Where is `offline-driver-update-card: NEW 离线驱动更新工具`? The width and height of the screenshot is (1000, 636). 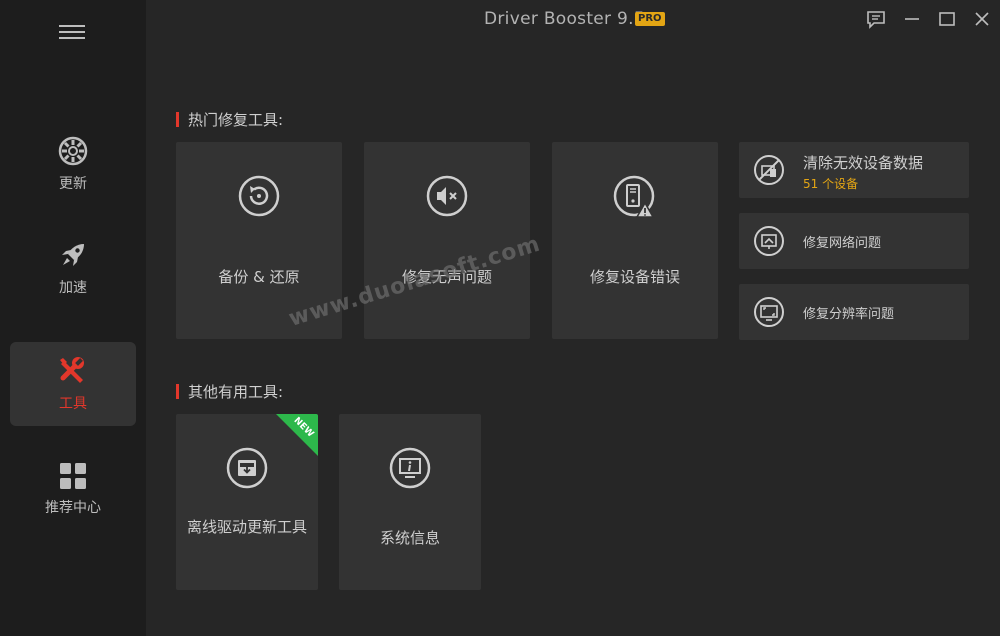 offline-driver-update-card: NEW 离线驱动更新工具 is located at coordinates (247, 502).